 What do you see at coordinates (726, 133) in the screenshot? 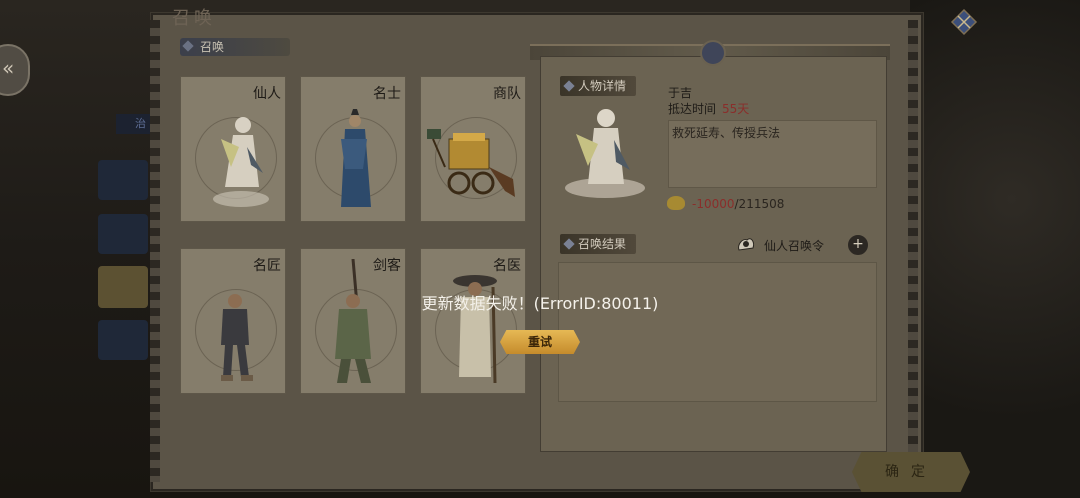
I see `character-description: 救死延寿、传授兵法` at bounding box center [726, 133].